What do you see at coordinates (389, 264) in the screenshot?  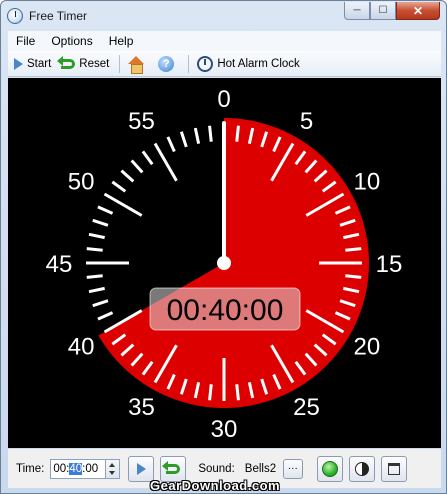 I see `dial-label: 15` at bounding box center [389, 264].